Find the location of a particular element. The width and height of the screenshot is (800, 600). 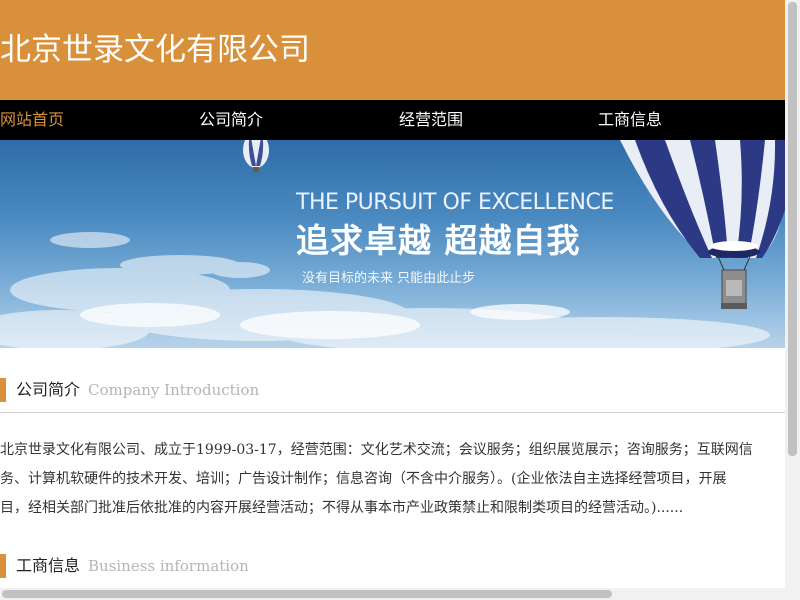

business-section-title: 工商信息 is located at coordinates (48, 565).